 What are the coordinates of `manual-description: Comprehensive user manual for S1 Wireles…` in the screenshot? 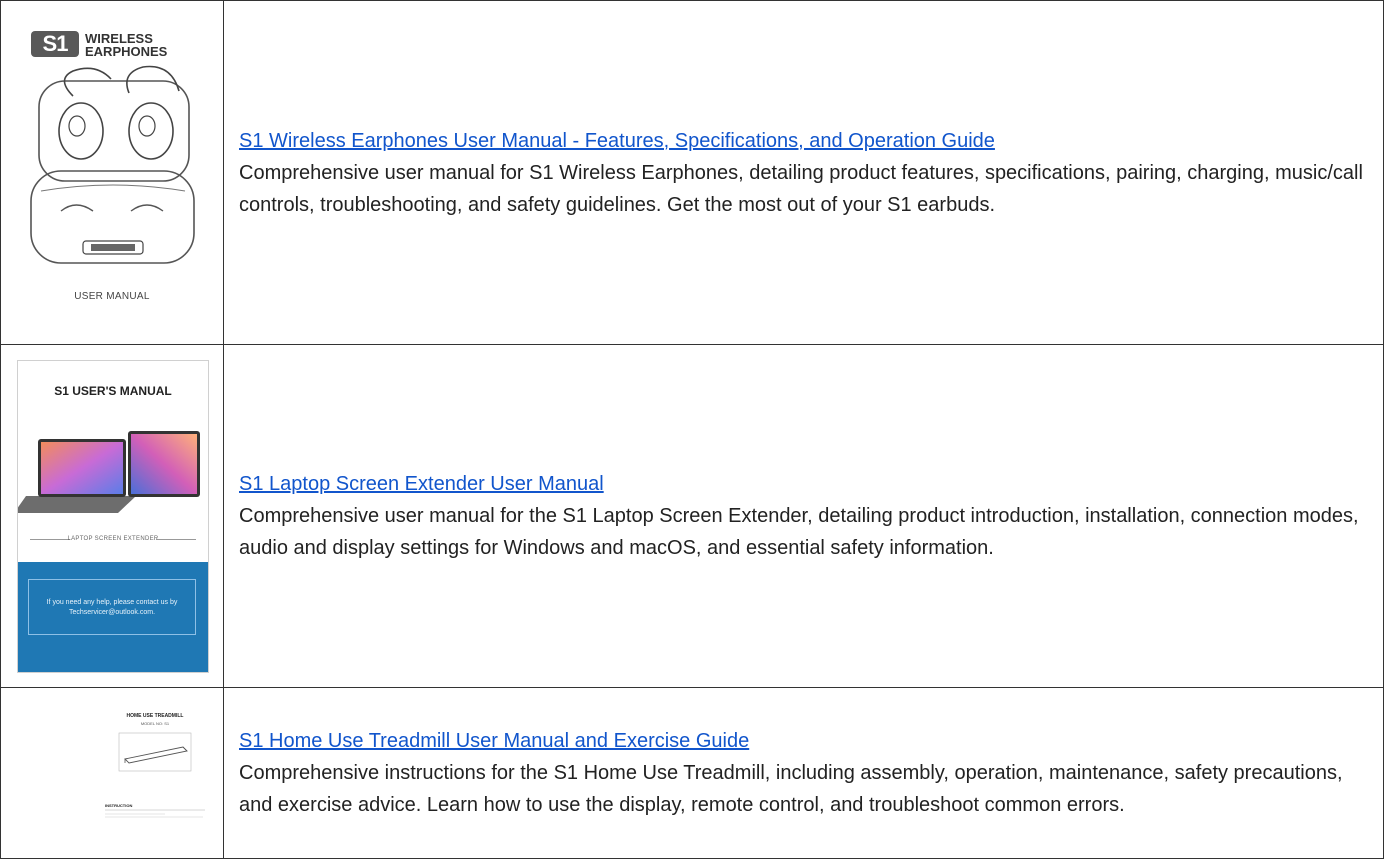 It's located at (801, 188).